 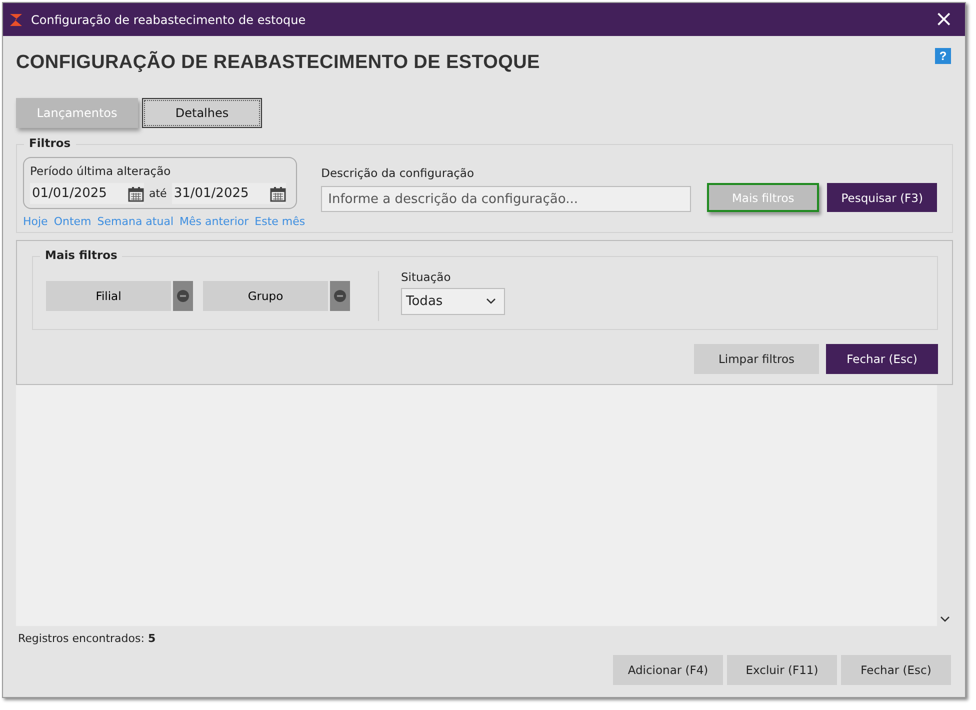 I want to click on more-filters-legend: Mais filtros, so click(x=81, y=255).